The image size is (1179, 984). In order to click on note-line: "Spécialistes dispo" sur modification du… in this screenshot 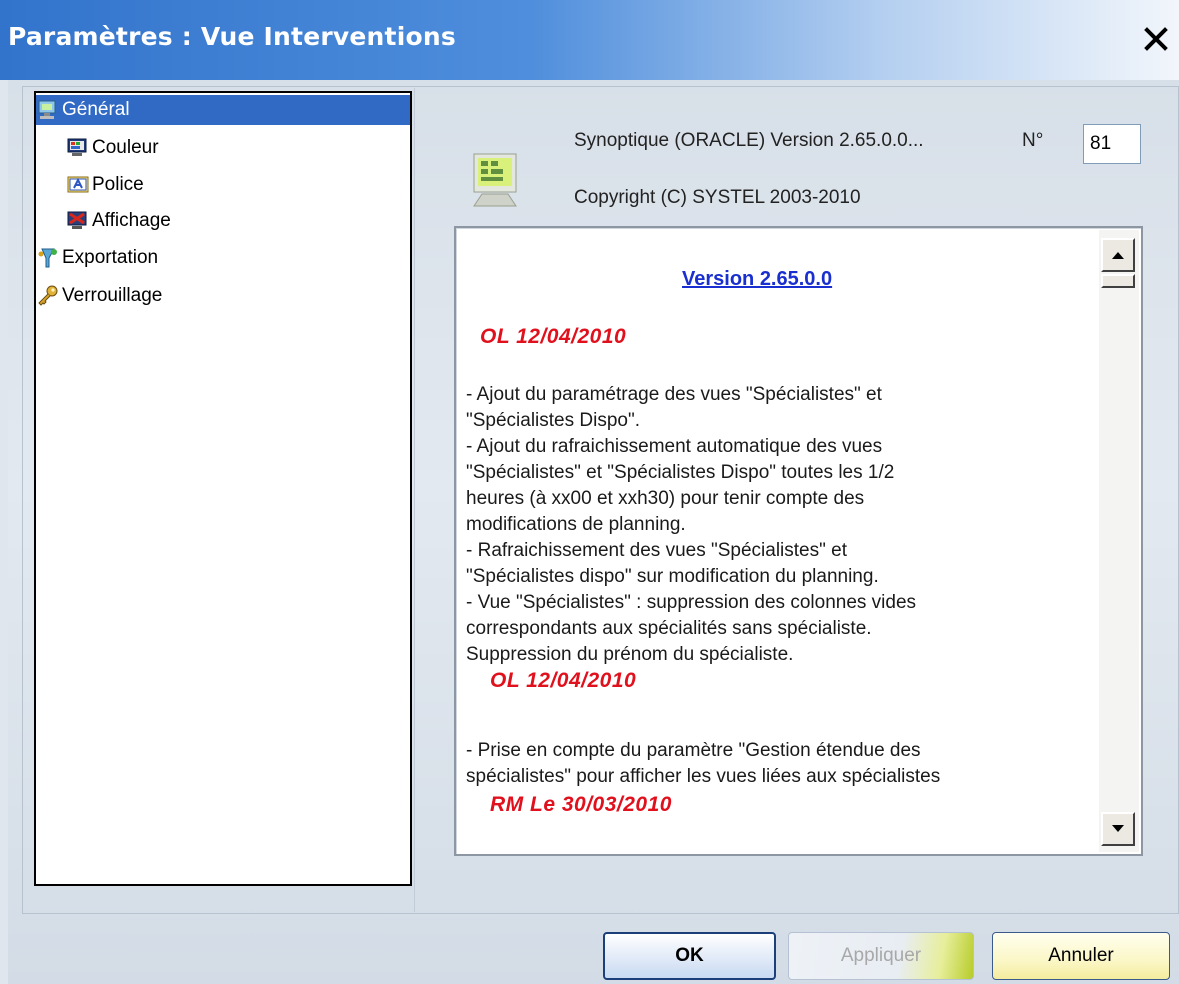, I will do `click(672, 576)`.